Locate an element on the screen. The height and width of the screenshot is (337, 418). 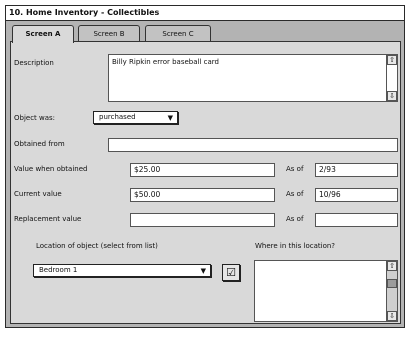
replacement-value-asof-label: As of is located at coordinates (295, 219).